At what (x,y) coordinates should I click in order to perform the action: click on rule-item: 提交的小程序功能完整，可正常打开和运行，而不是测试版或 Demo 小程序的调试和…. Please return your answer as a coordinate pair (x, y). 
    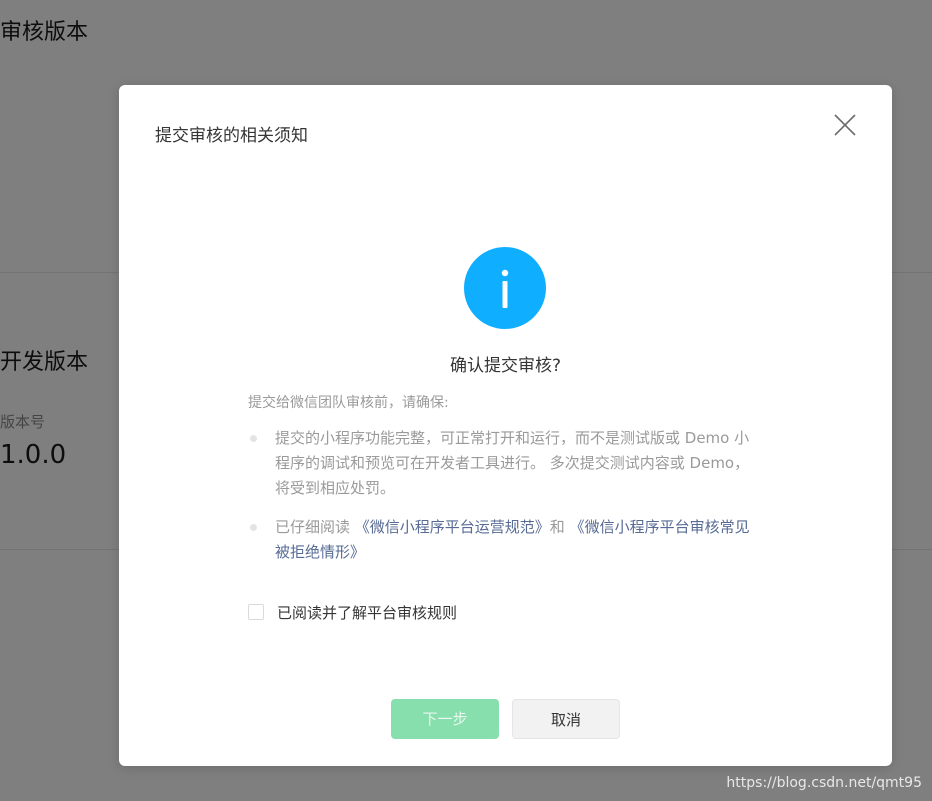
    Looking at the image, I should click on (508, 463).